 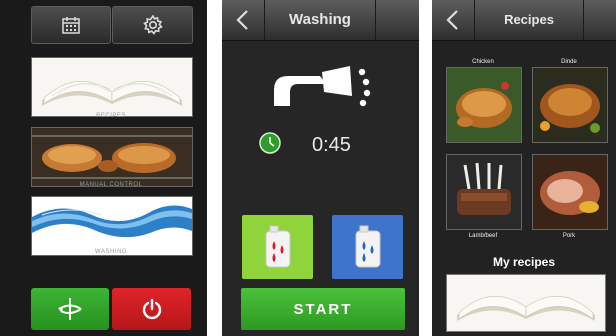 I want to click on page-title: Washing, so click(x=320, y=19).